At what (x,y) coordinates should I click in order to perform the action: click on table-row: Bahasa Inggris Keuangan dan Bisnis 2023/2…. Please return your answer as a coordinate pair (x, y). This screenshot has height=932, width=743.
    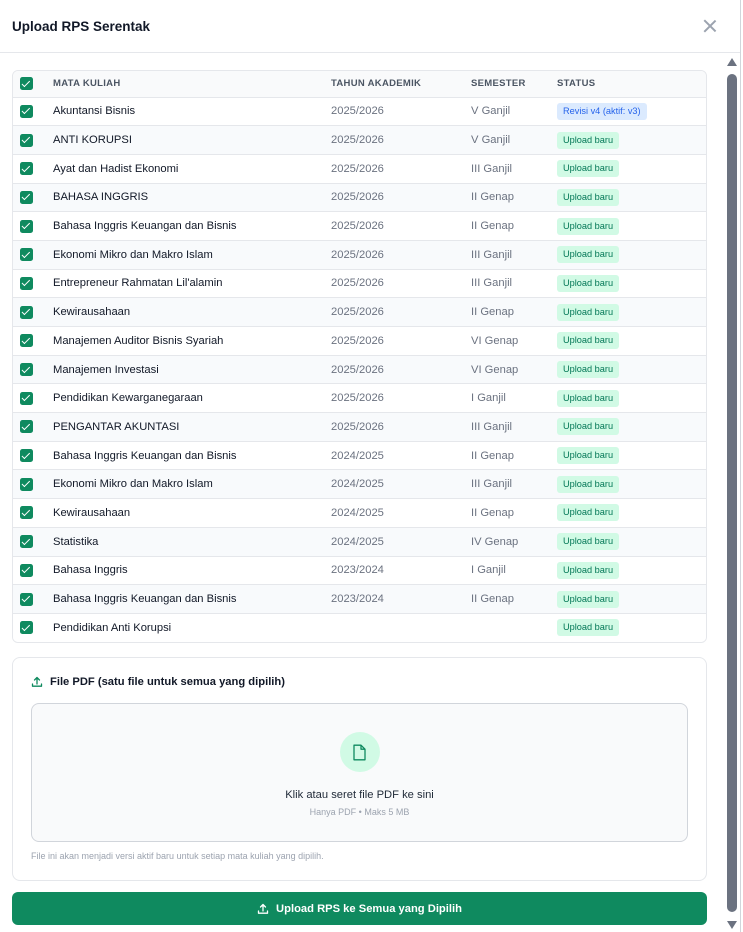
    Looking at the image, I should click on (359, 599).